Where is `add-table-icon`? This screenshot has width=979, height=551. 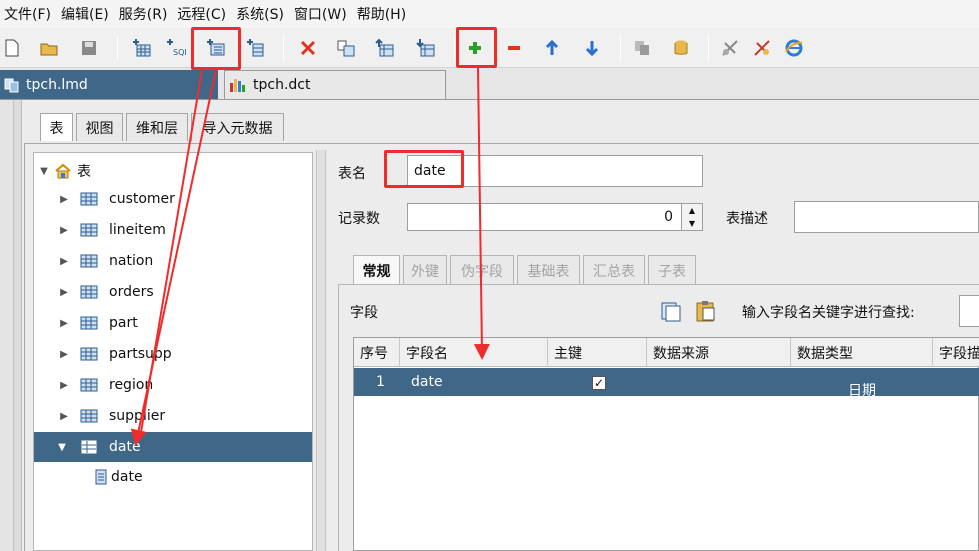
add-table-icon is located at coordinates (142, 48).